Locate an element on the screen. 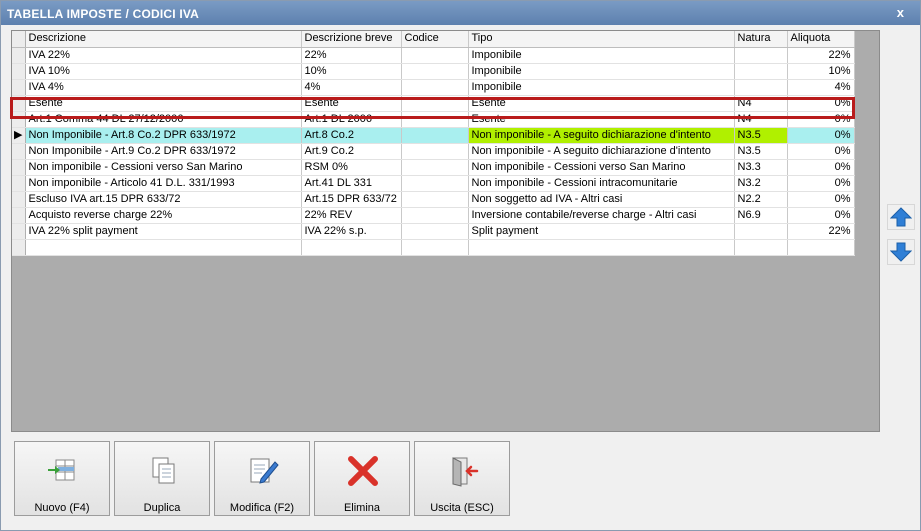 This screenshot has width=921, height=531. cell-natura: N6.9 is located at coordinates (761, 215).